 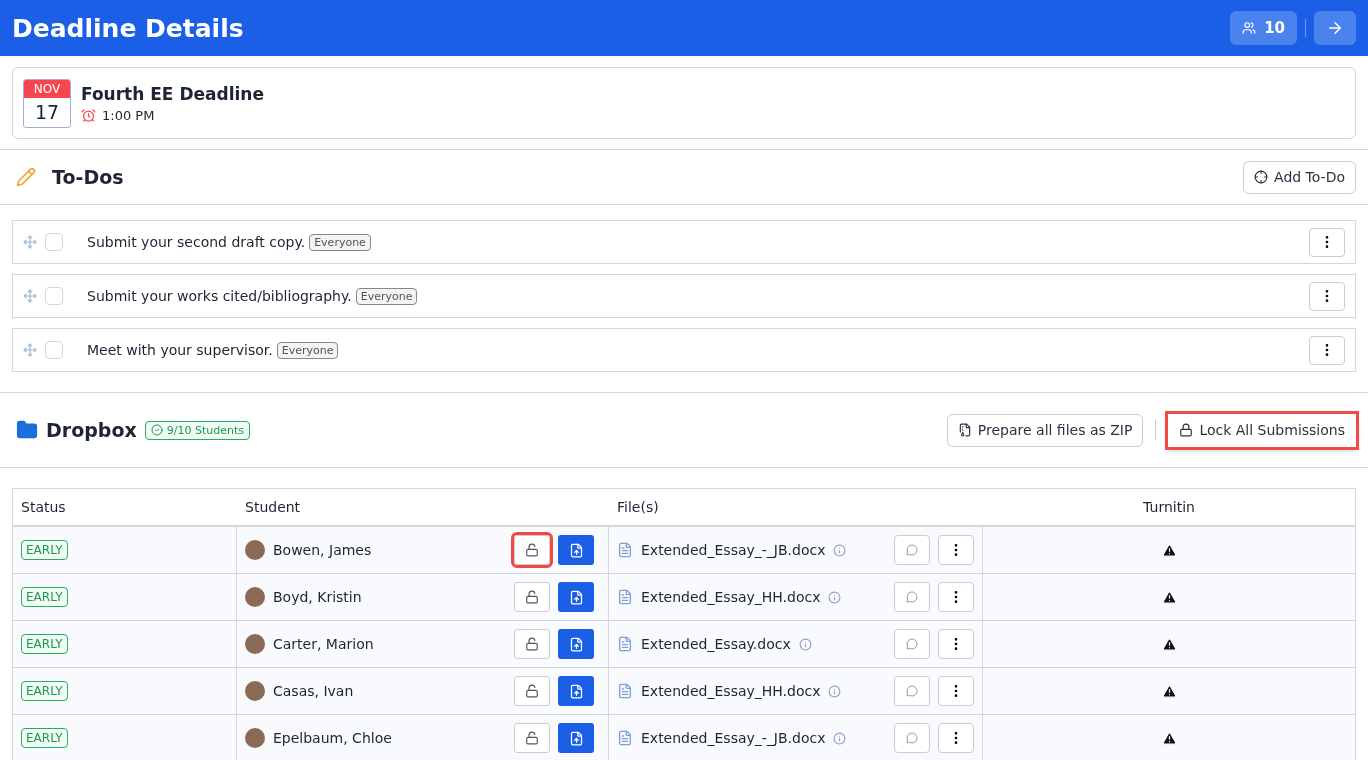 What do you see at coordinates (1186, 430) in the screenshot?
I see `lock-icon` at bounding box center [1186, 430].